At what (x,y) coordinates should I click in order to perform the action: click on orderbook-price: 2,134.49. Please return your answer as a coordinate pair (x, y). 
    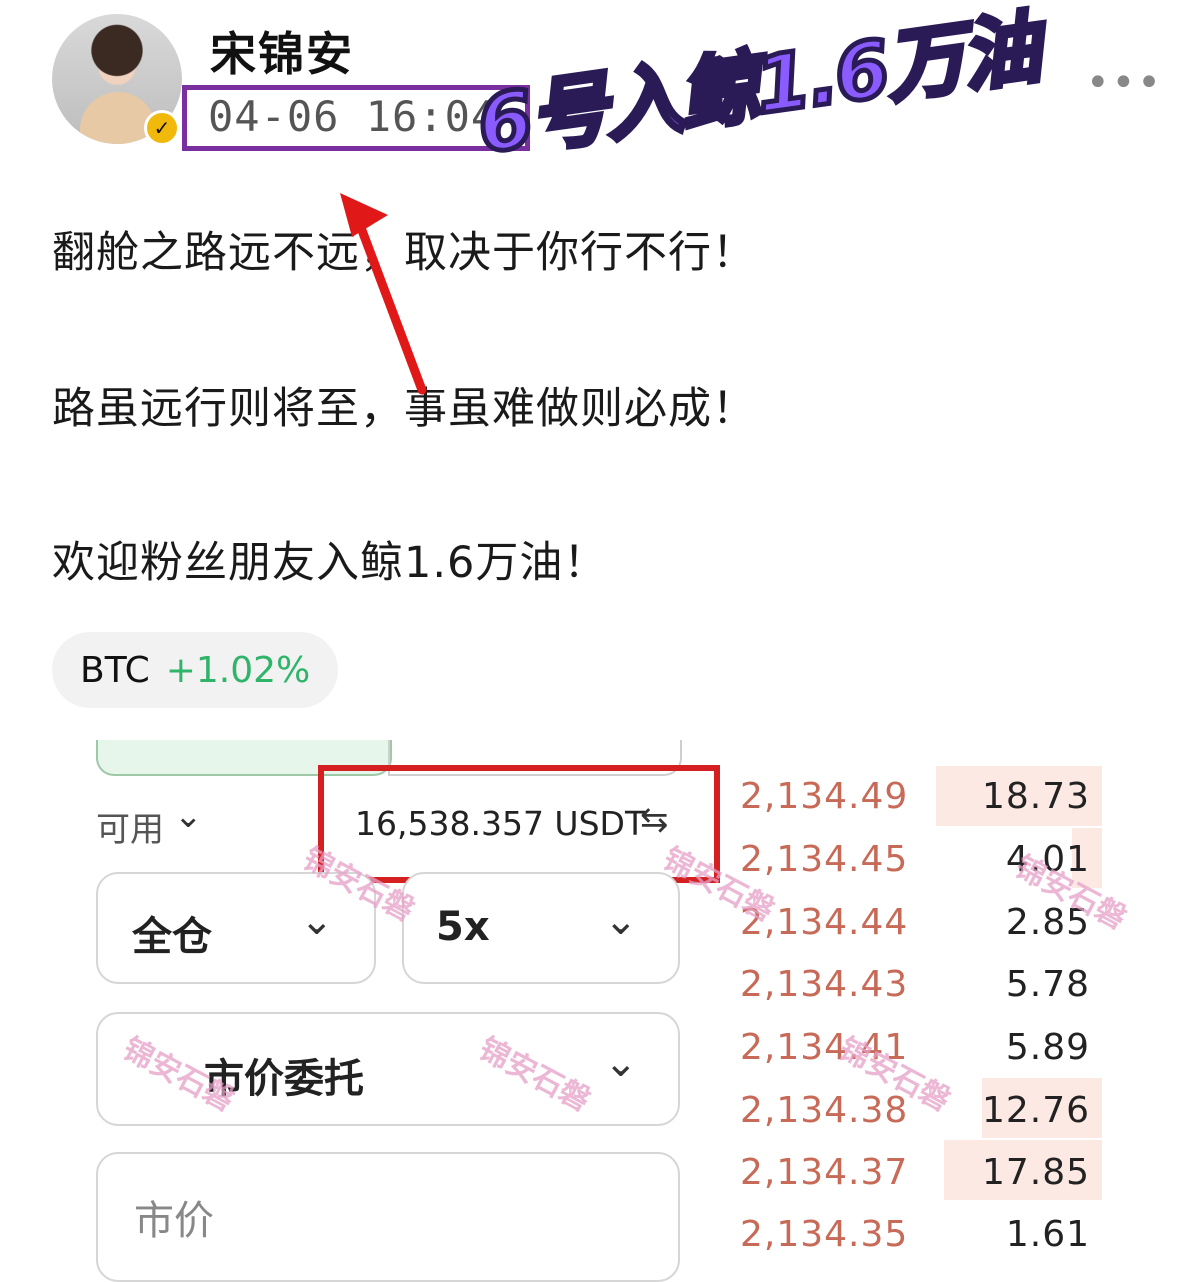
    Looking at the image, I should click on (824, 796).